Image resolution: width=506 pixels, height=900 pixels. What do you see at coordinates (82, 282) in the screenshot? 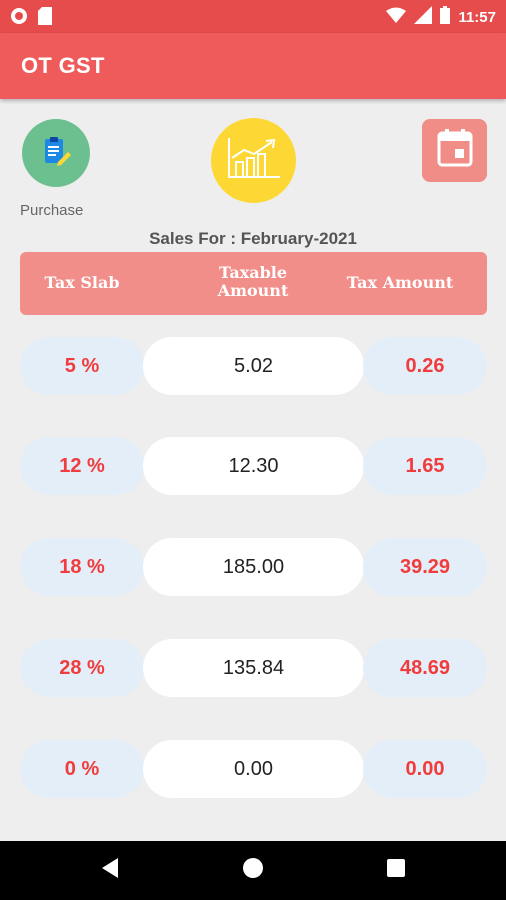
I see `header-tax-slab: Tax Slab` at bounding box center [82, 282].